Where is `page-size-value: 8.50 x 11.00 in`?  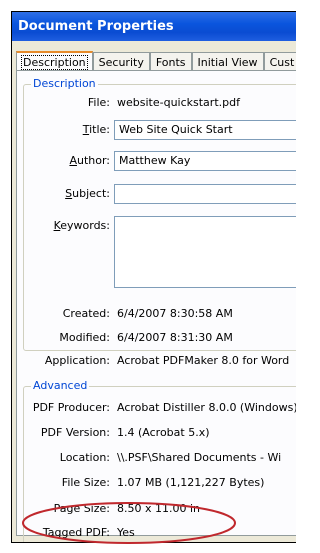 page-size-value: 8.50 x 11.00 in is located at coordinates (159, 508).